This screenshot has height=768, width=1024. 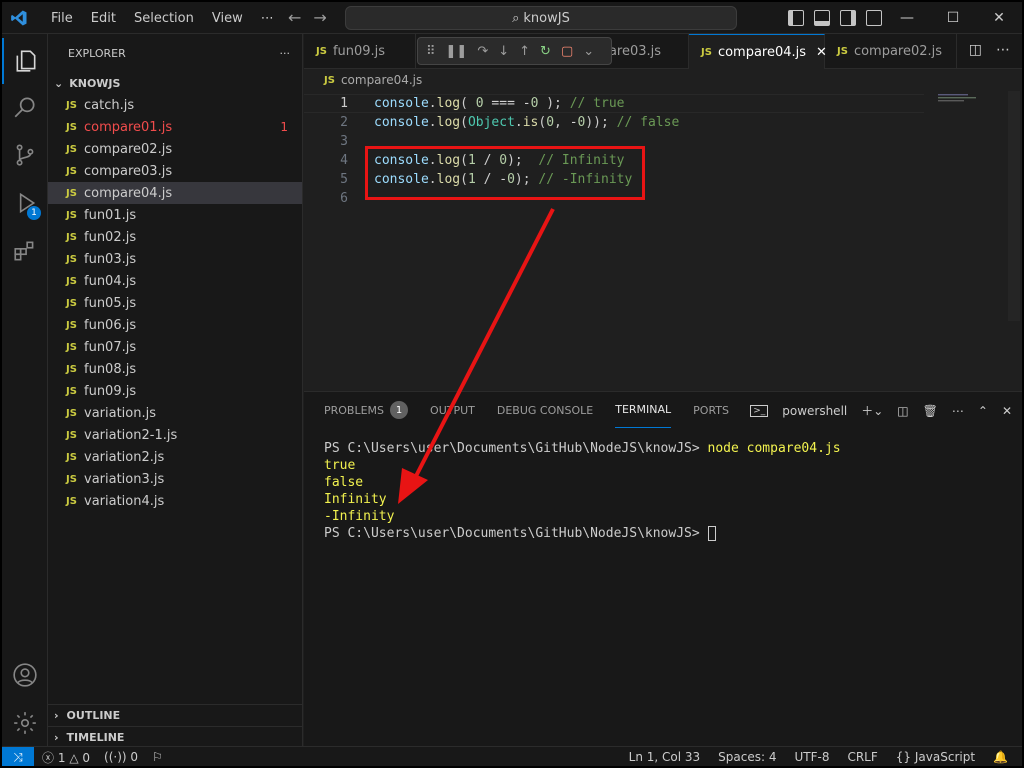 What do you see at coordinates (227, 18) in the screenshot?
I see `menu-view: View` at bounding box center [227, 18].